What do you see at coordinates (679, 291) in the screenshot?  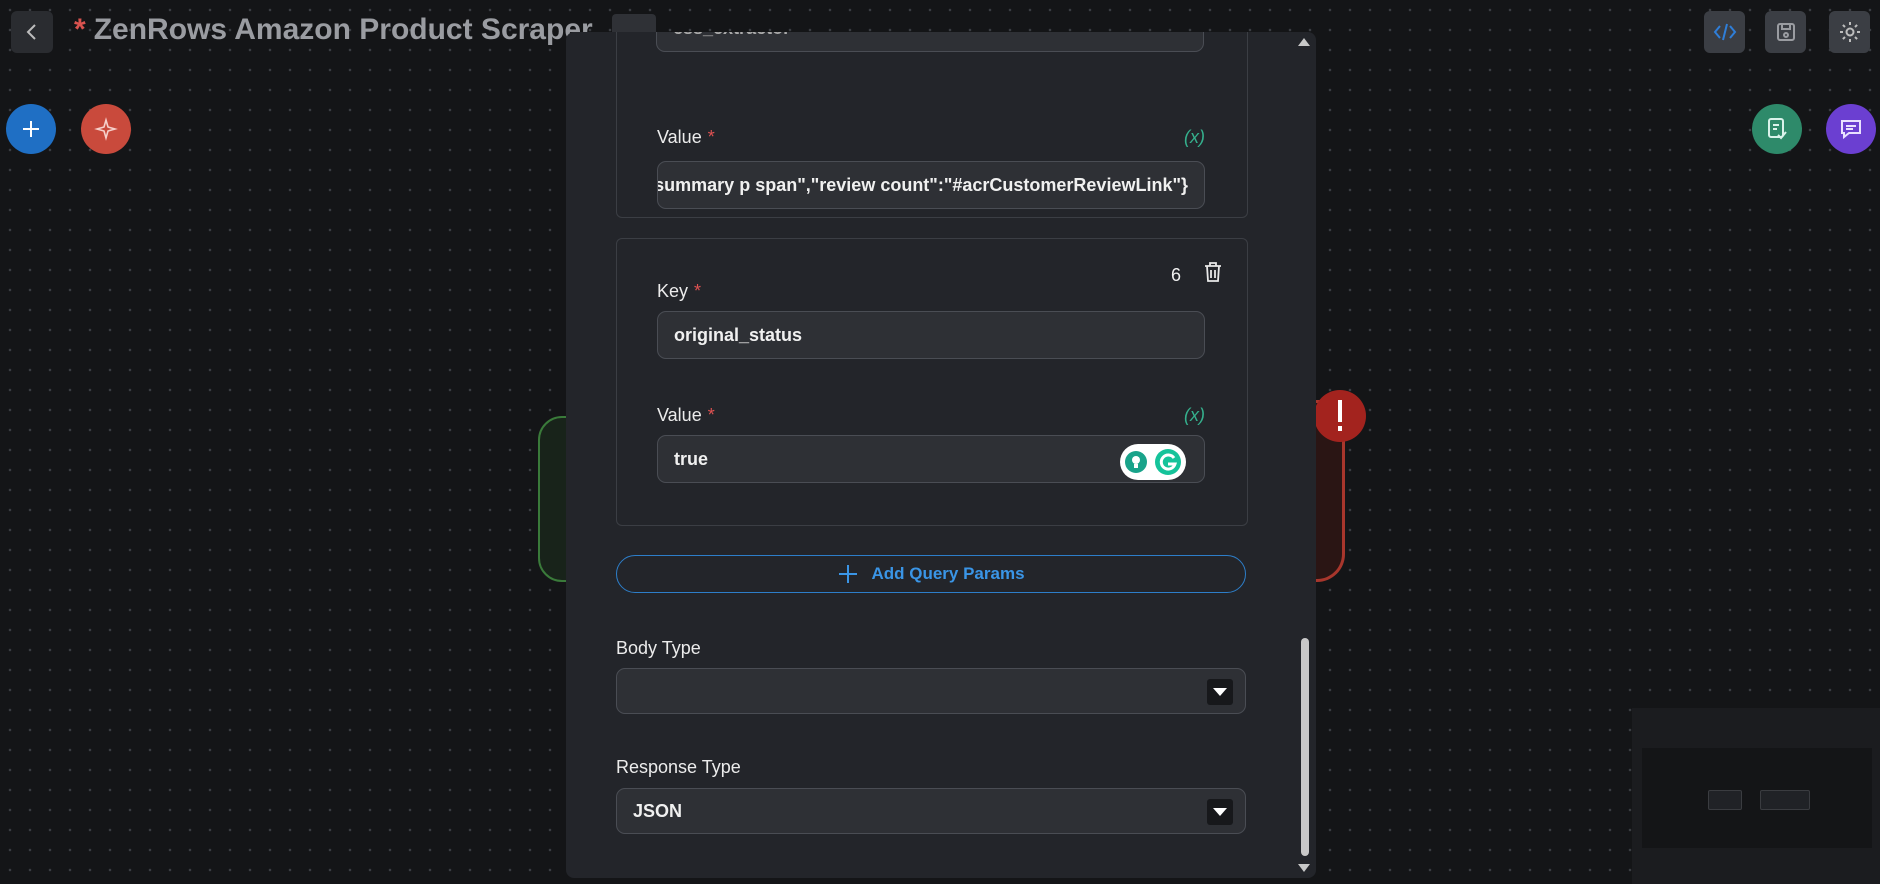 I see `param6-key-label: Key *` at bounding box center [679, 291].